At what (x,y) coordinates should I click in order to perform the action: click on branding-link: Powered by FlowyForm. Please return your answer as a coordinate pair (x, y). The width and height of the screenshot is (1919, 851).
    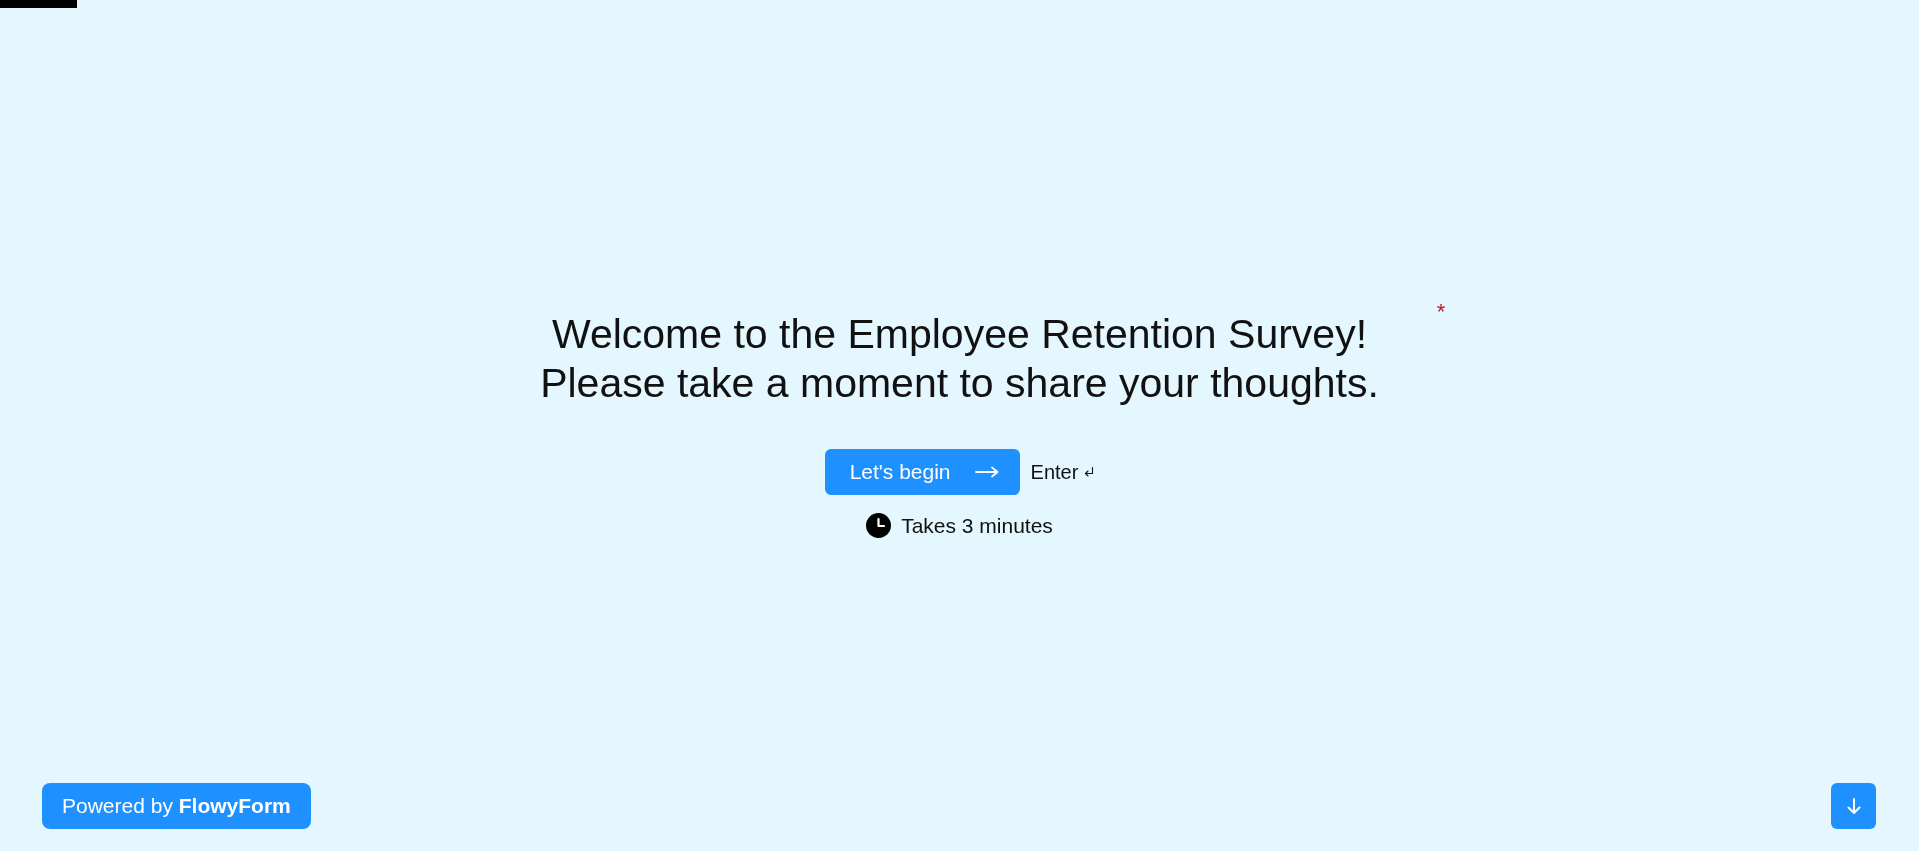
    Looking at the image, I should click on (176, 806).